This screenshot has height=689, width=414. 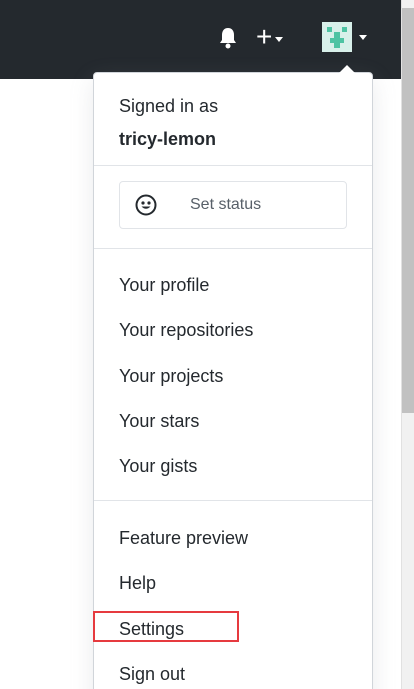 What do you see at coordinates (168, 122) in the screenshot?
I see `signed-in-header: Signed in as tricy-lemon` at bounding box center [168, 122].